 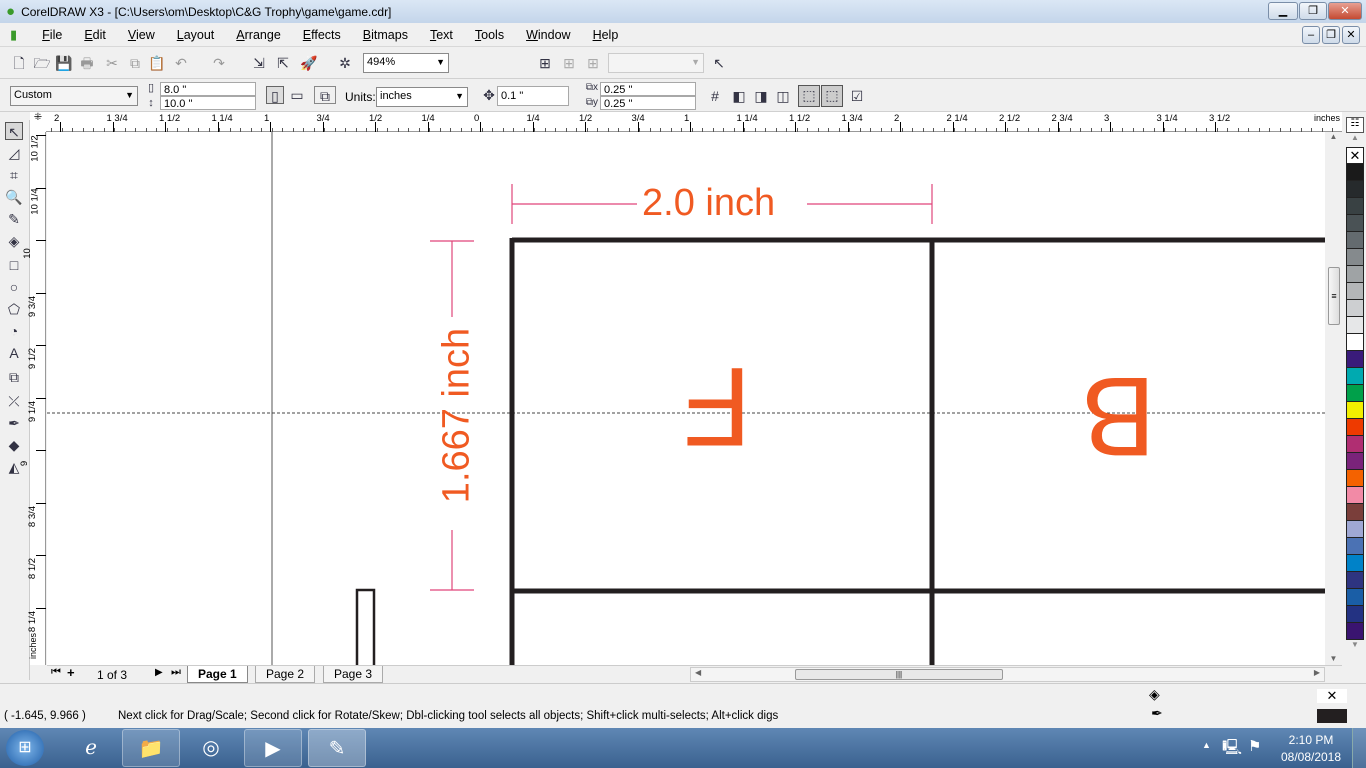 I want to click on action-center-icon: ⚑, so click(x=1254, y=746).